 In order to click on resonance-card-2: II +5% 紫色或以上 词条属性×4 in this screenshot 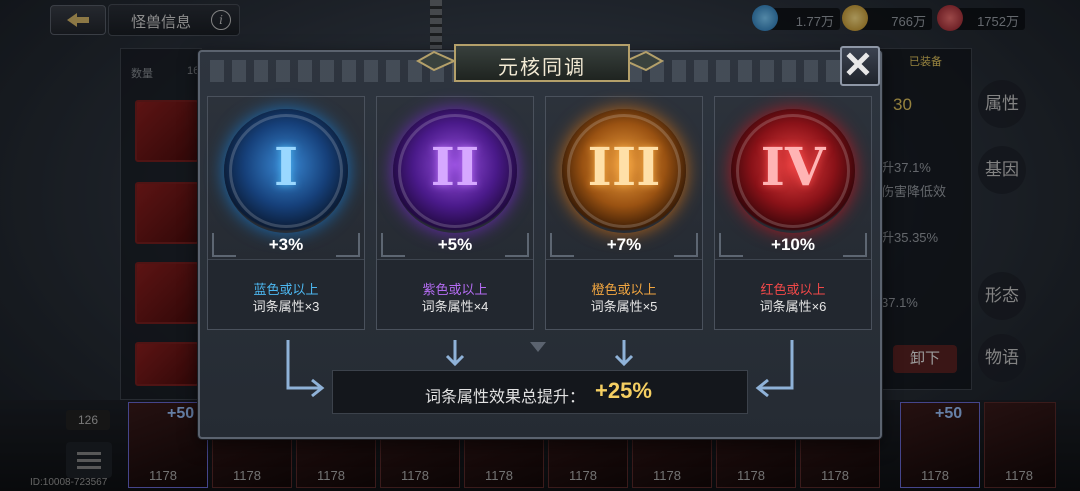, I will do `click(455, 213)`.